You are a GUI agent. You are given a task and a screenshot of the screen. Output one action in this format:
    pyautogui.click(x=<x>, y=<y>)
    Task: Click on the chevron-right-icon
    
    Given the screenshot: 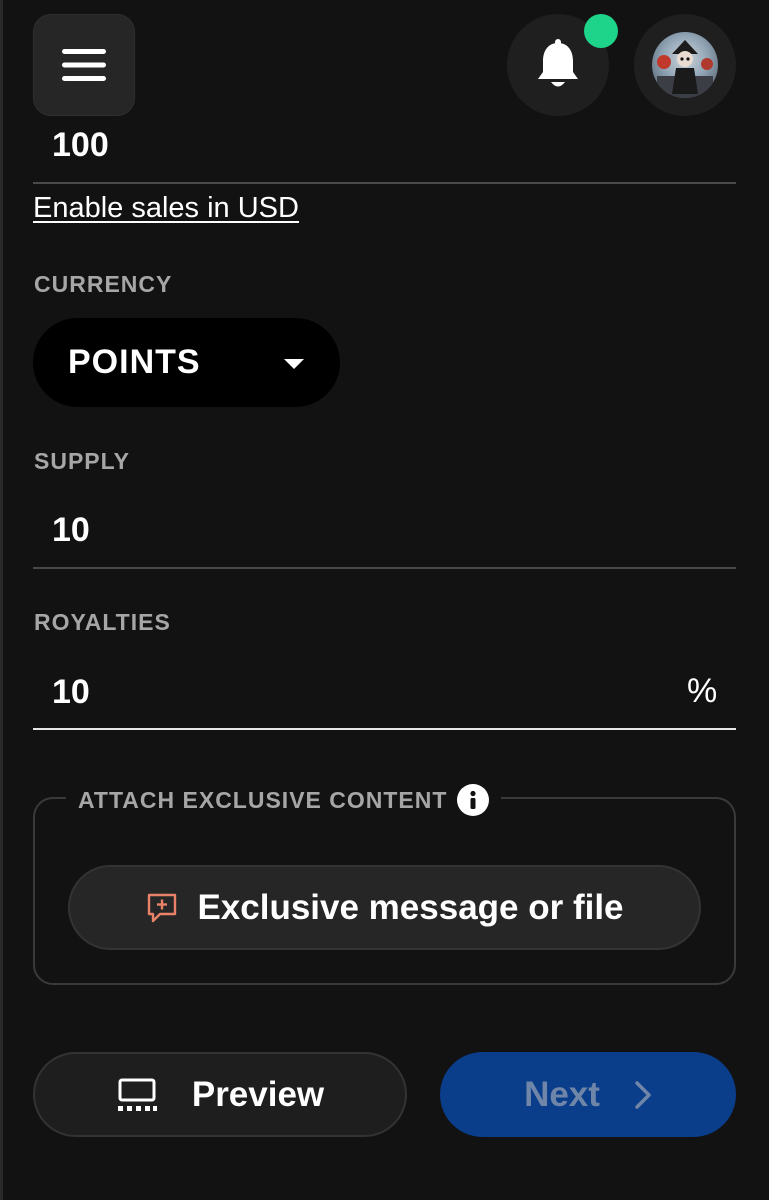 What is the action you would take?
    pyautogui.click(x=643, y=1094)
    